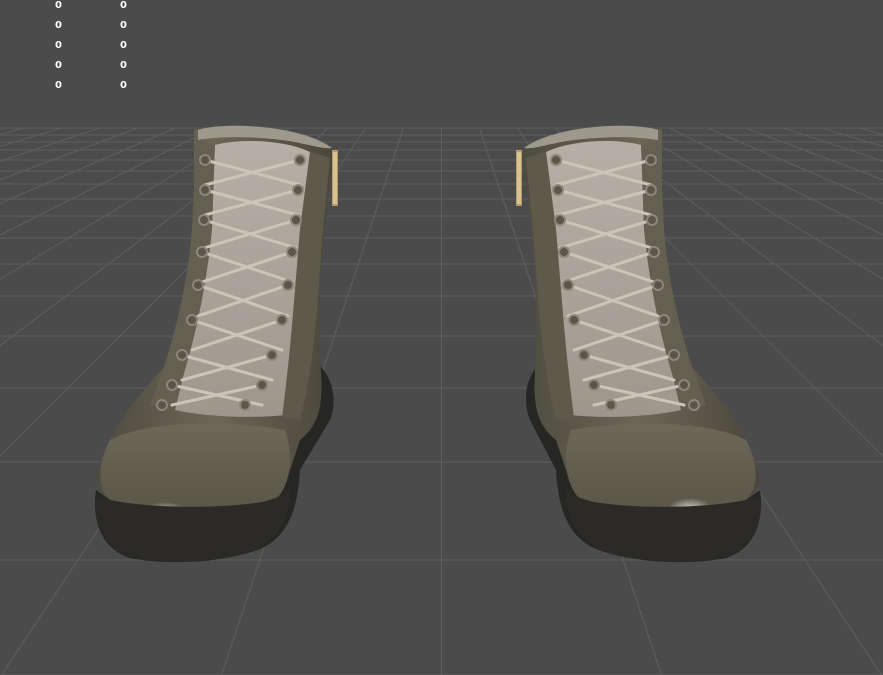 This screenshot has width=883, height=675. I want to click on right-boot-toe-cap, so click(661, 467).